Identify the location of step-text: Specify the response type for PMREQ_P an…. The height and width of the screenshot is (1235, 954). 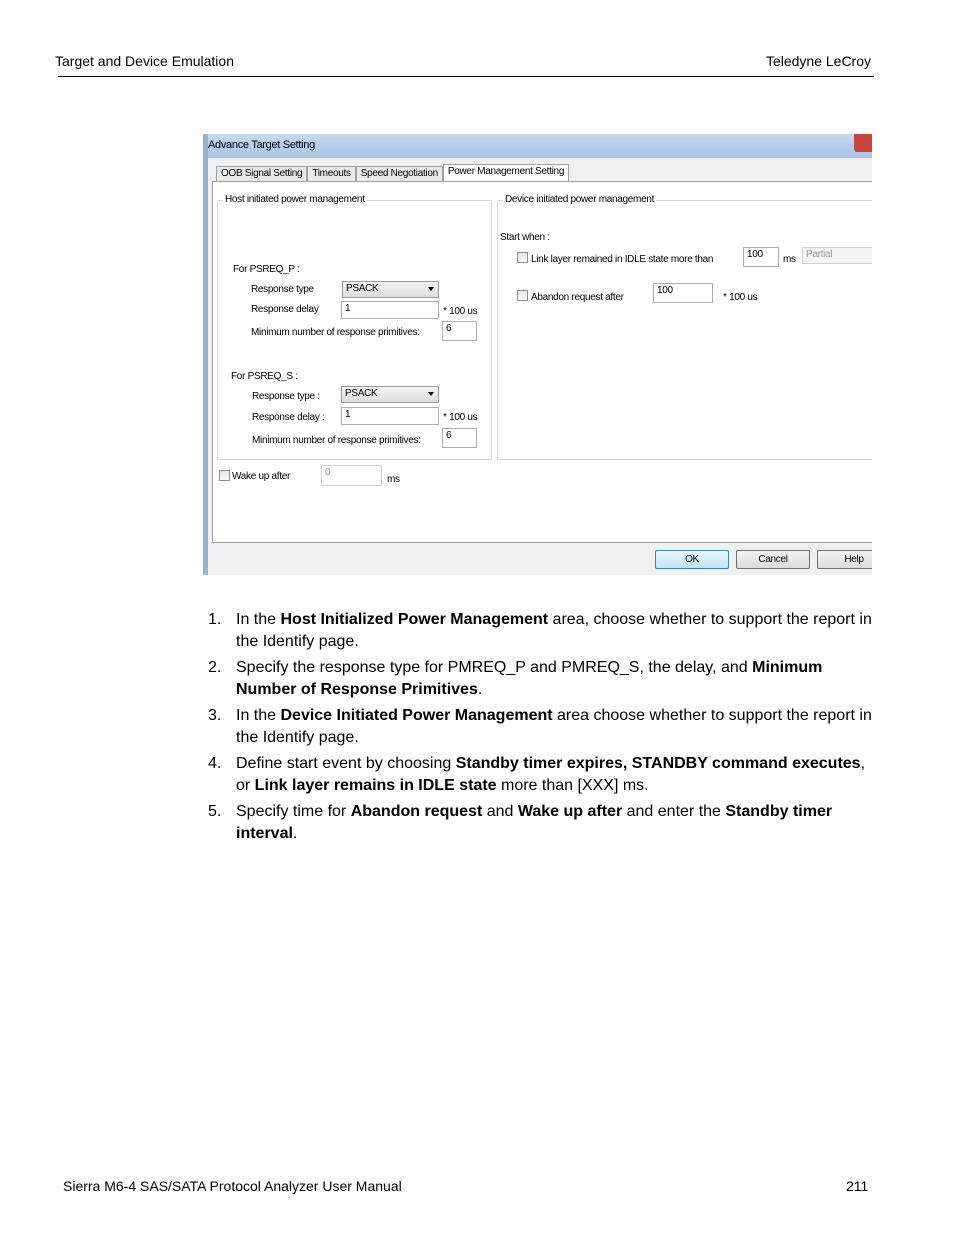
(529, 678).